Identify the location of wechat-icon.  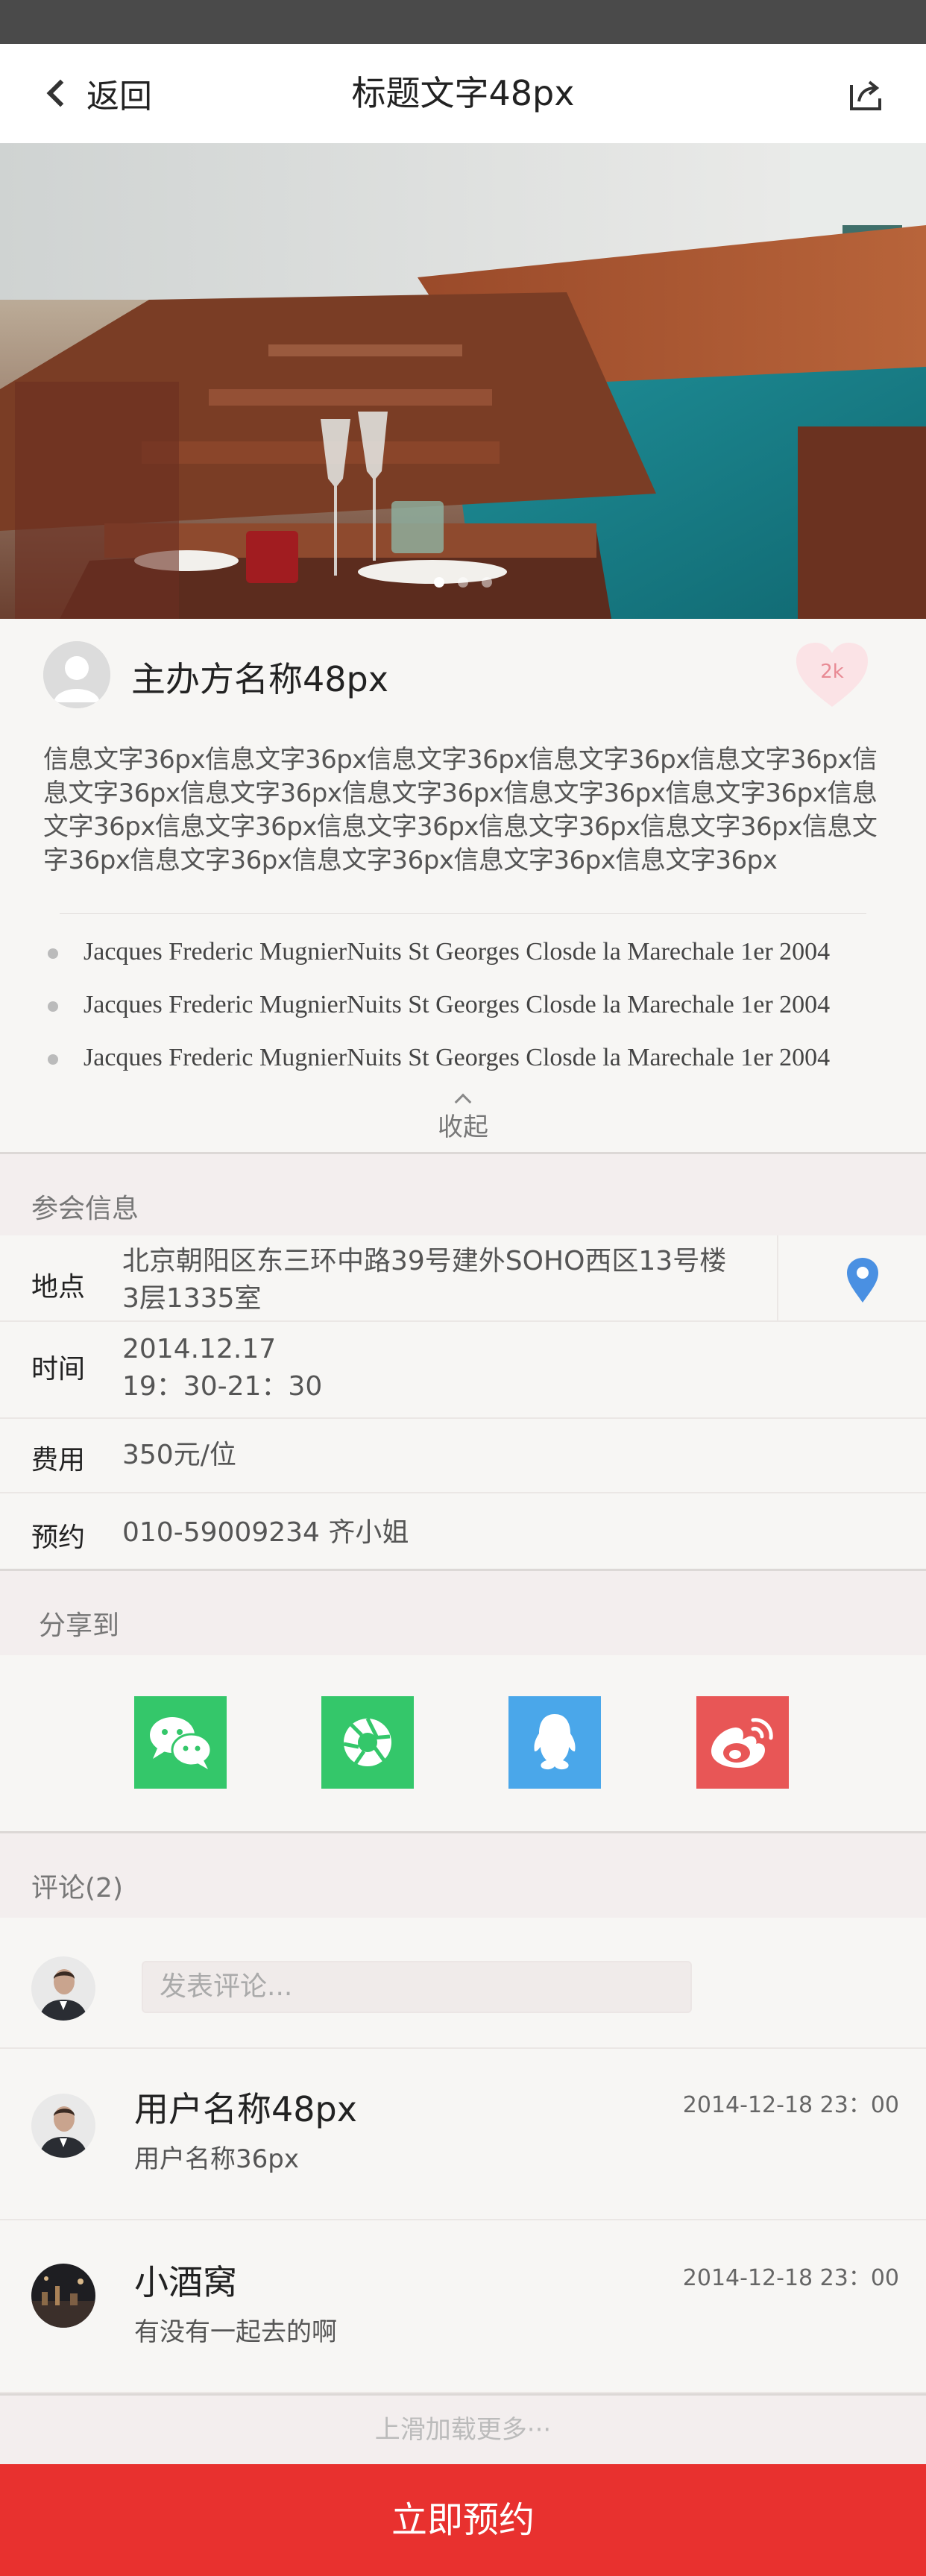
(181, 1743).